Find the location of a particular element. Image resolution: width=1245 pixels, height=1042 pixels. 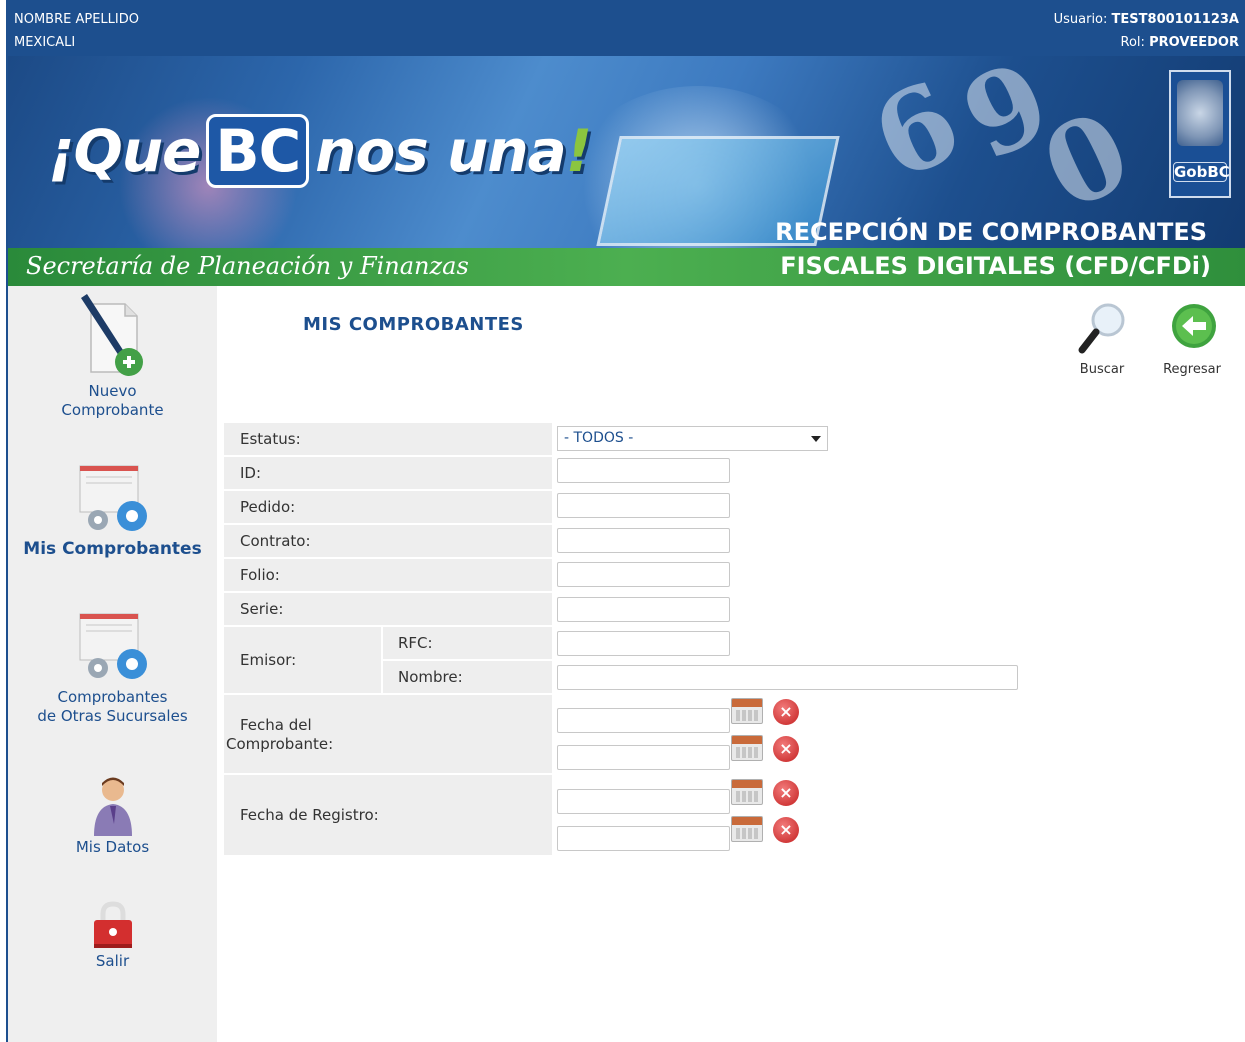

sidebar-item-label: Salir is located at coordinates (112, 961).